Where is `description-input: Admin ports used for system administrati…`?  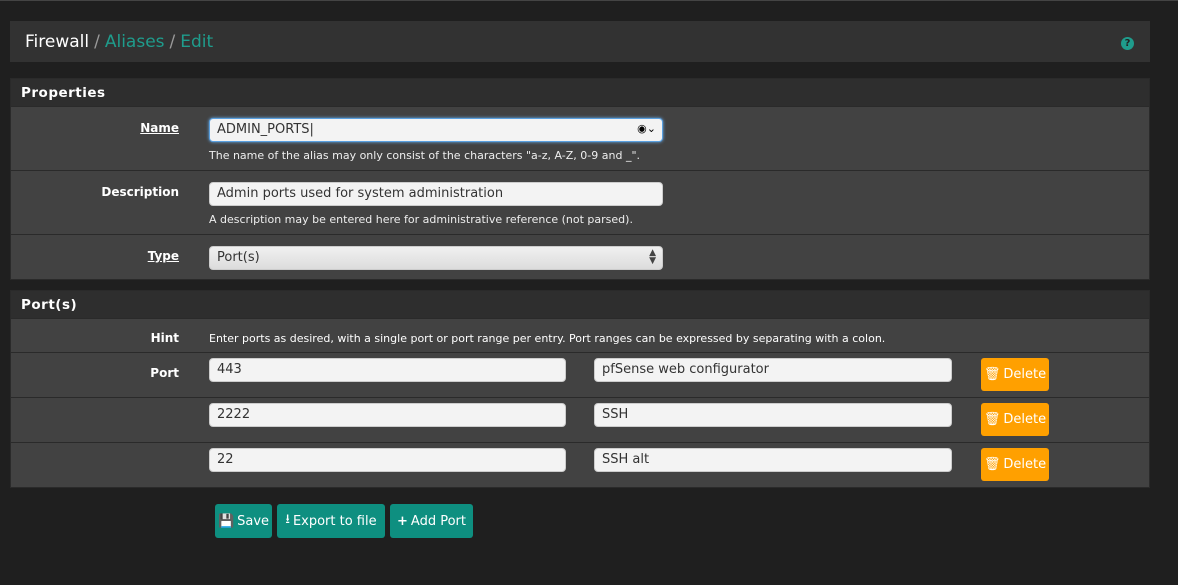
description-input: Admin ports used for system administrati… is located at coordinates (436, 194).